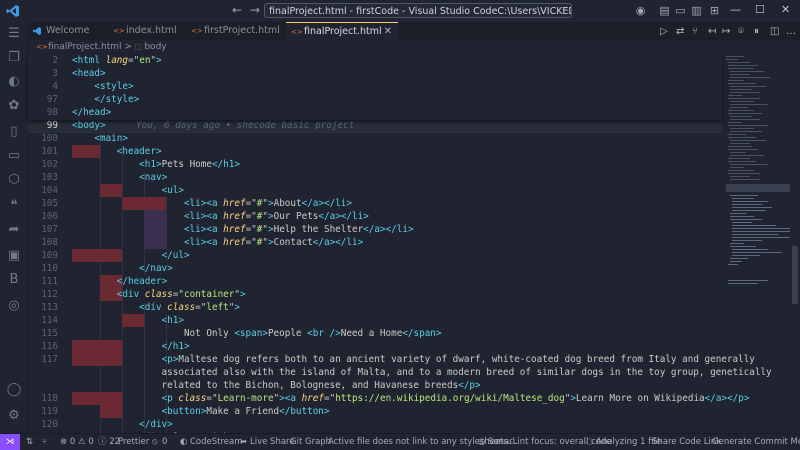 The width and height of the screenshot is (800, 450). What do you see at coordinates (276, 216) in the screenshot?
I see `code-text: <li><a href="#">Our Pets</a></li>` at bounding box center [276, 216].